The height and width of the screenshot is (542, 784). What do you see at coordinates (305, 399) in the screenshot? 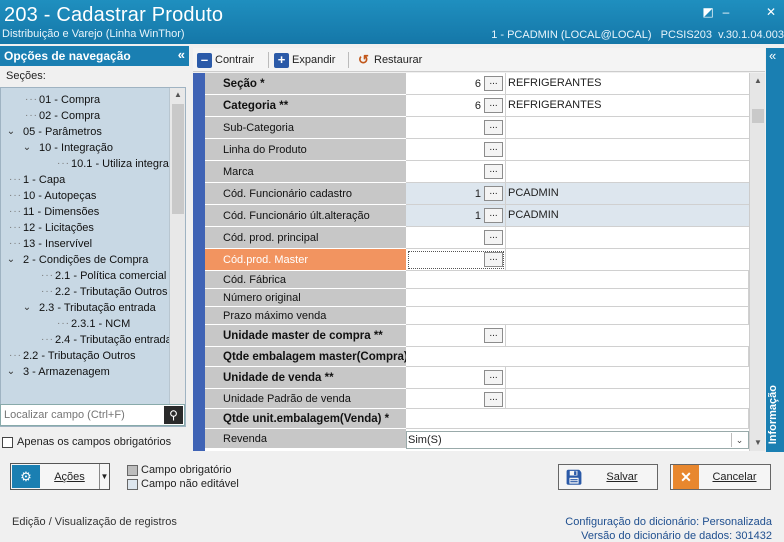
I see `field-label: Unidade Padrão de venda` at bounding box center [305, 399].